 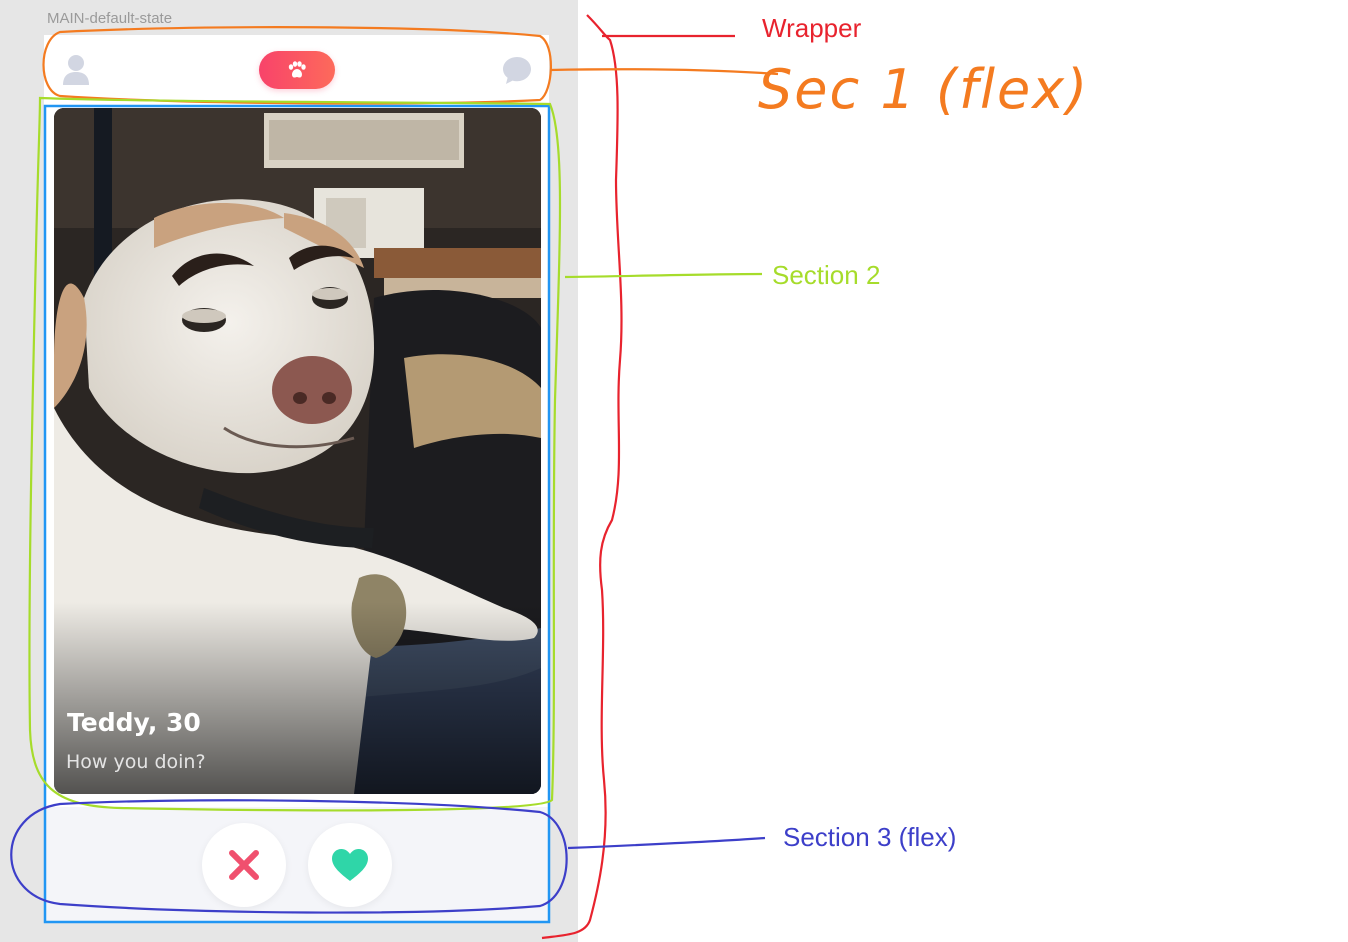 I want to click on cross-icon, so click(x=243, y=864).